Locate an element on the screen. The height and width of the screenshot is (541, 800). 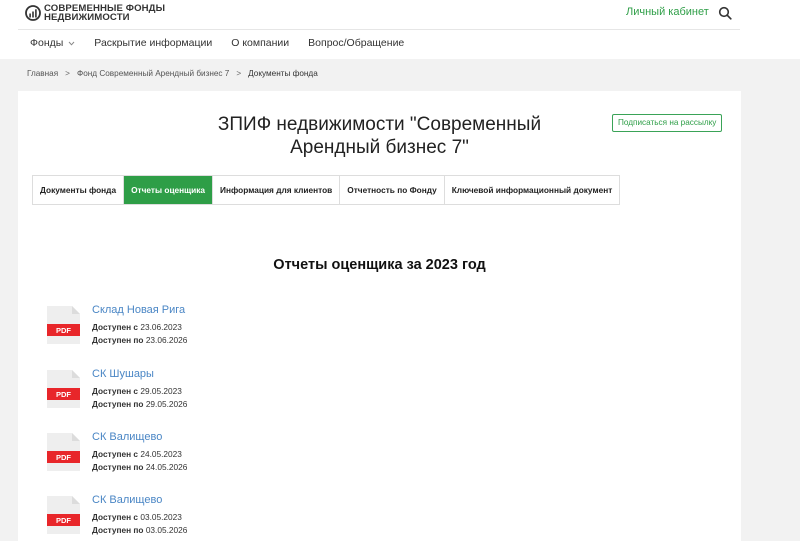
doc-date-to: Доступен по 24.05.2026 is located at coordinates (139, 467).